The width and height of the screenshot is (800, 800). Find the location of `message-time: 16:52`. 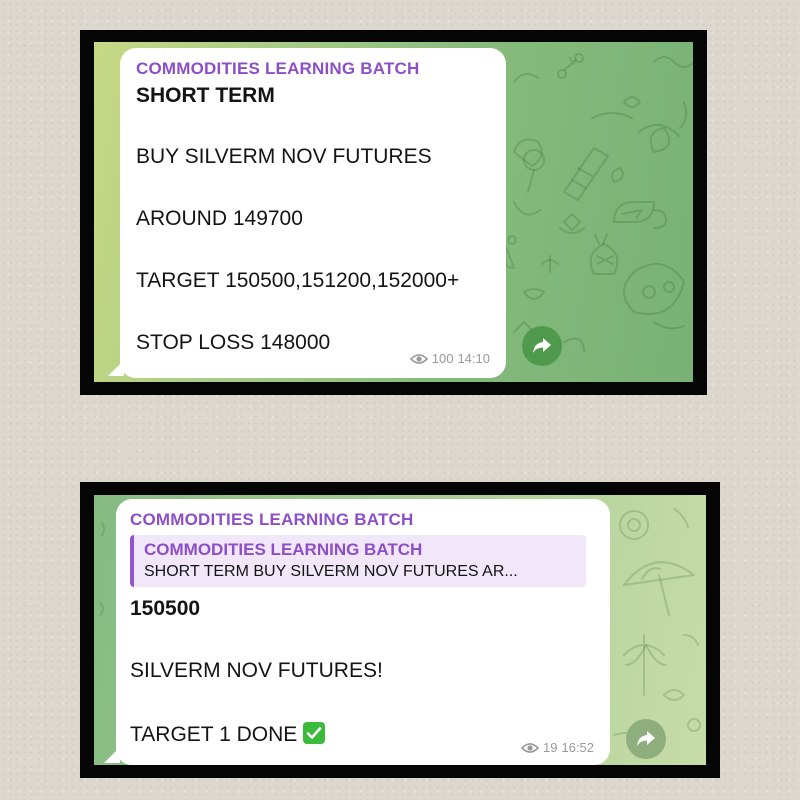

message-time: 16:52 is located at coordinates (577, 747).